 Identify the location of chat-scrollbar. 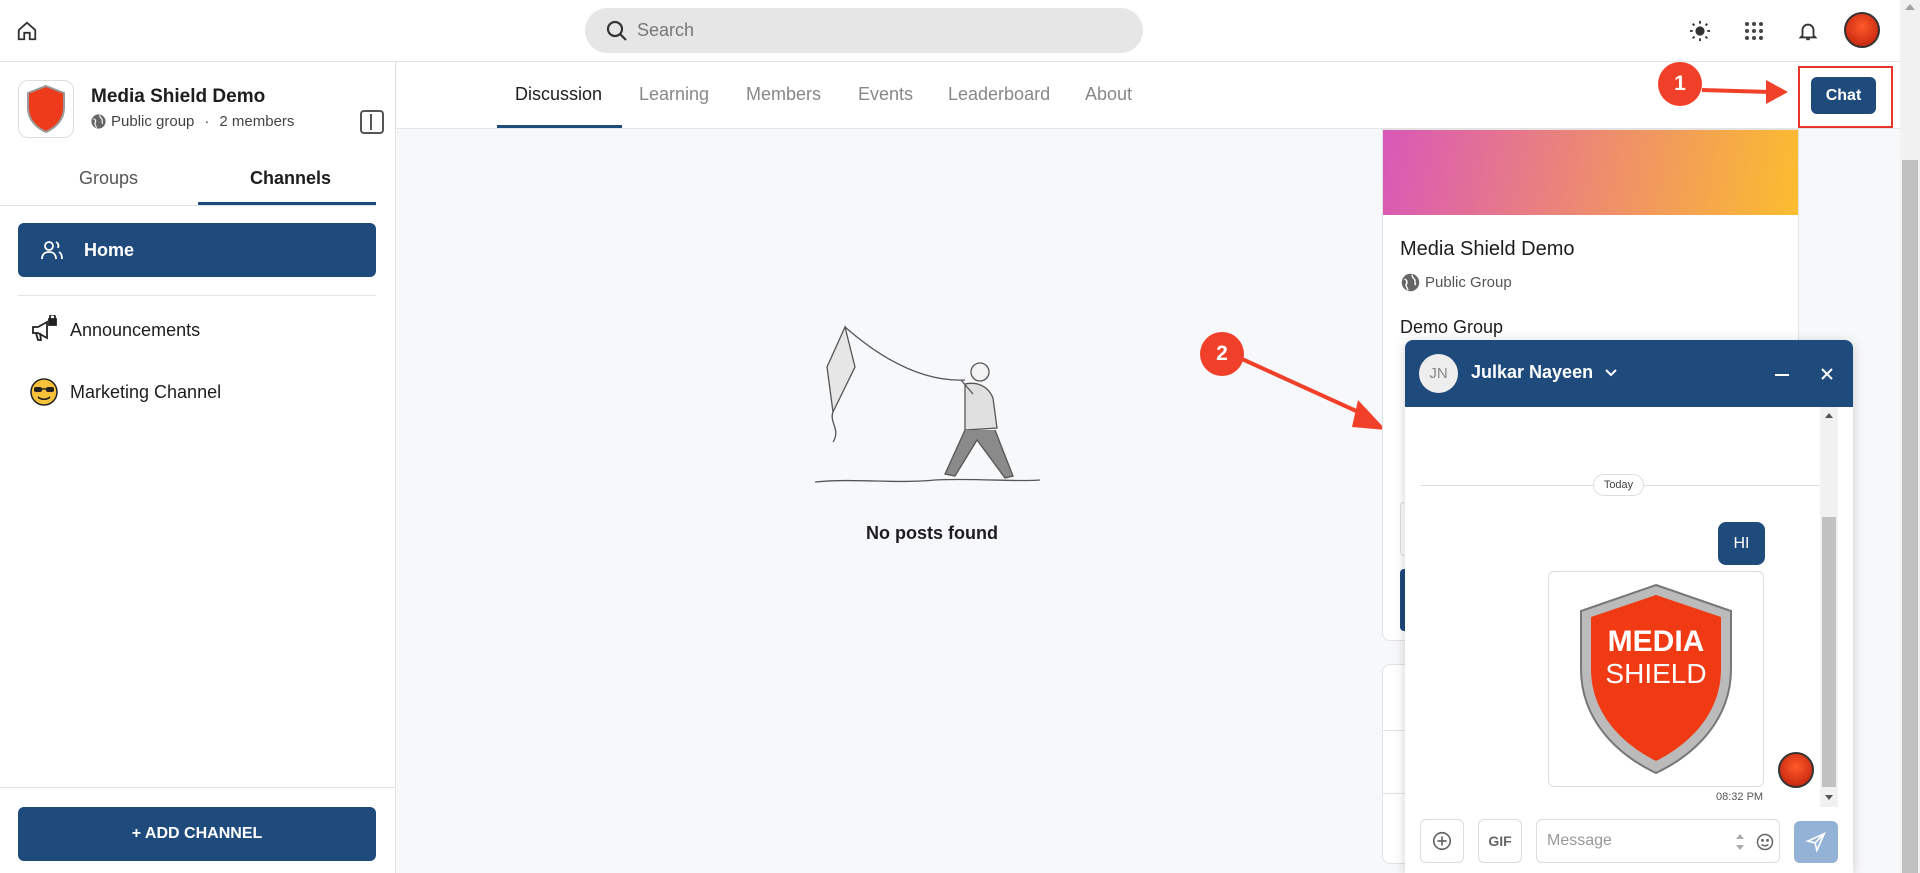
(1829, 607).